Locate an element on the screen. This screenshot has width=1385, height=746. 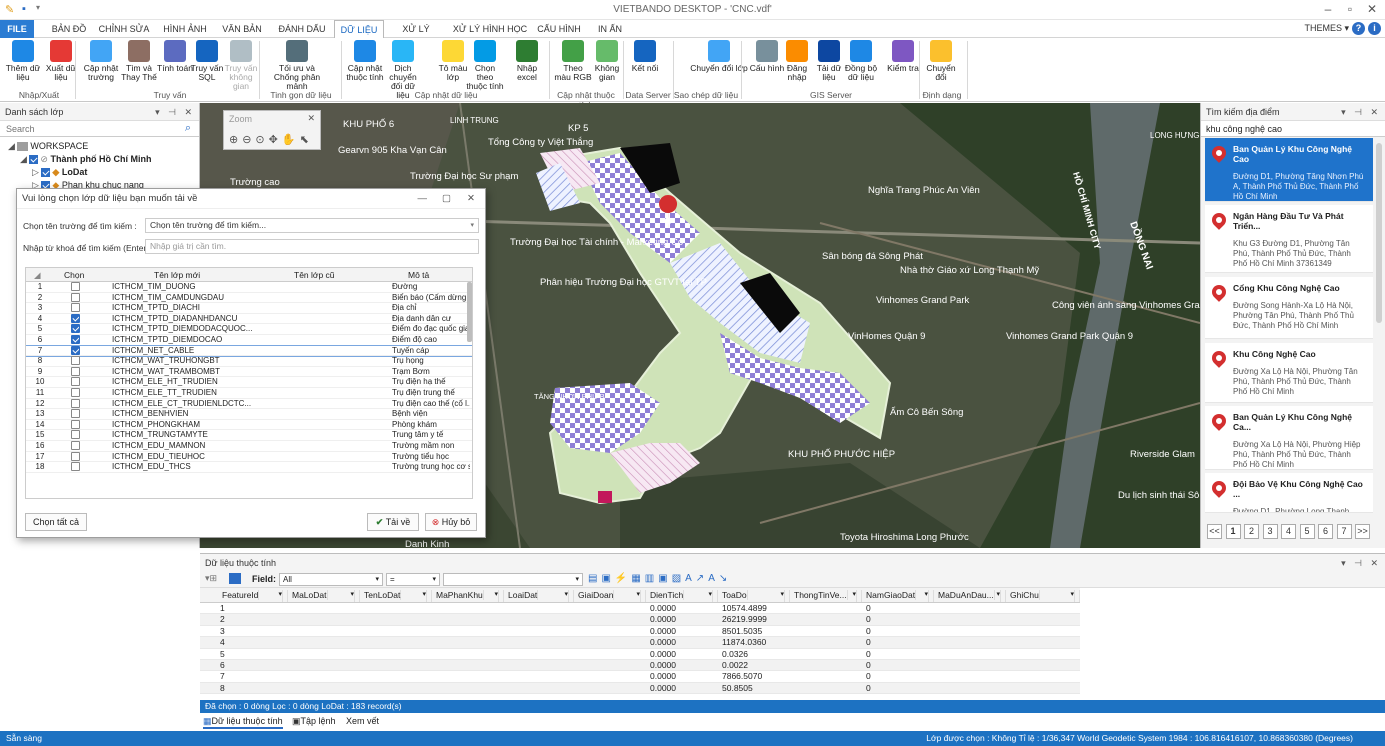
page-button: 7 is located at coordinates (1344, 531).